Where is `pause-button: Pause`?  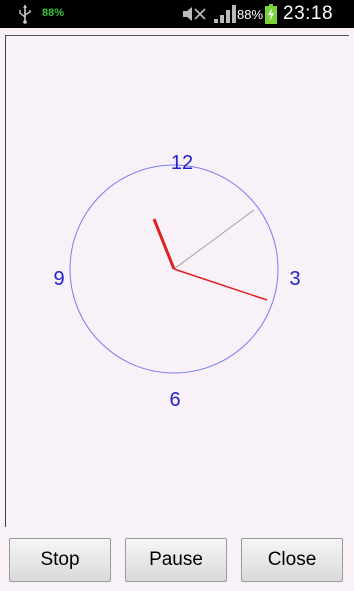 pause-button: Pause is located at coordinates (176, 560).